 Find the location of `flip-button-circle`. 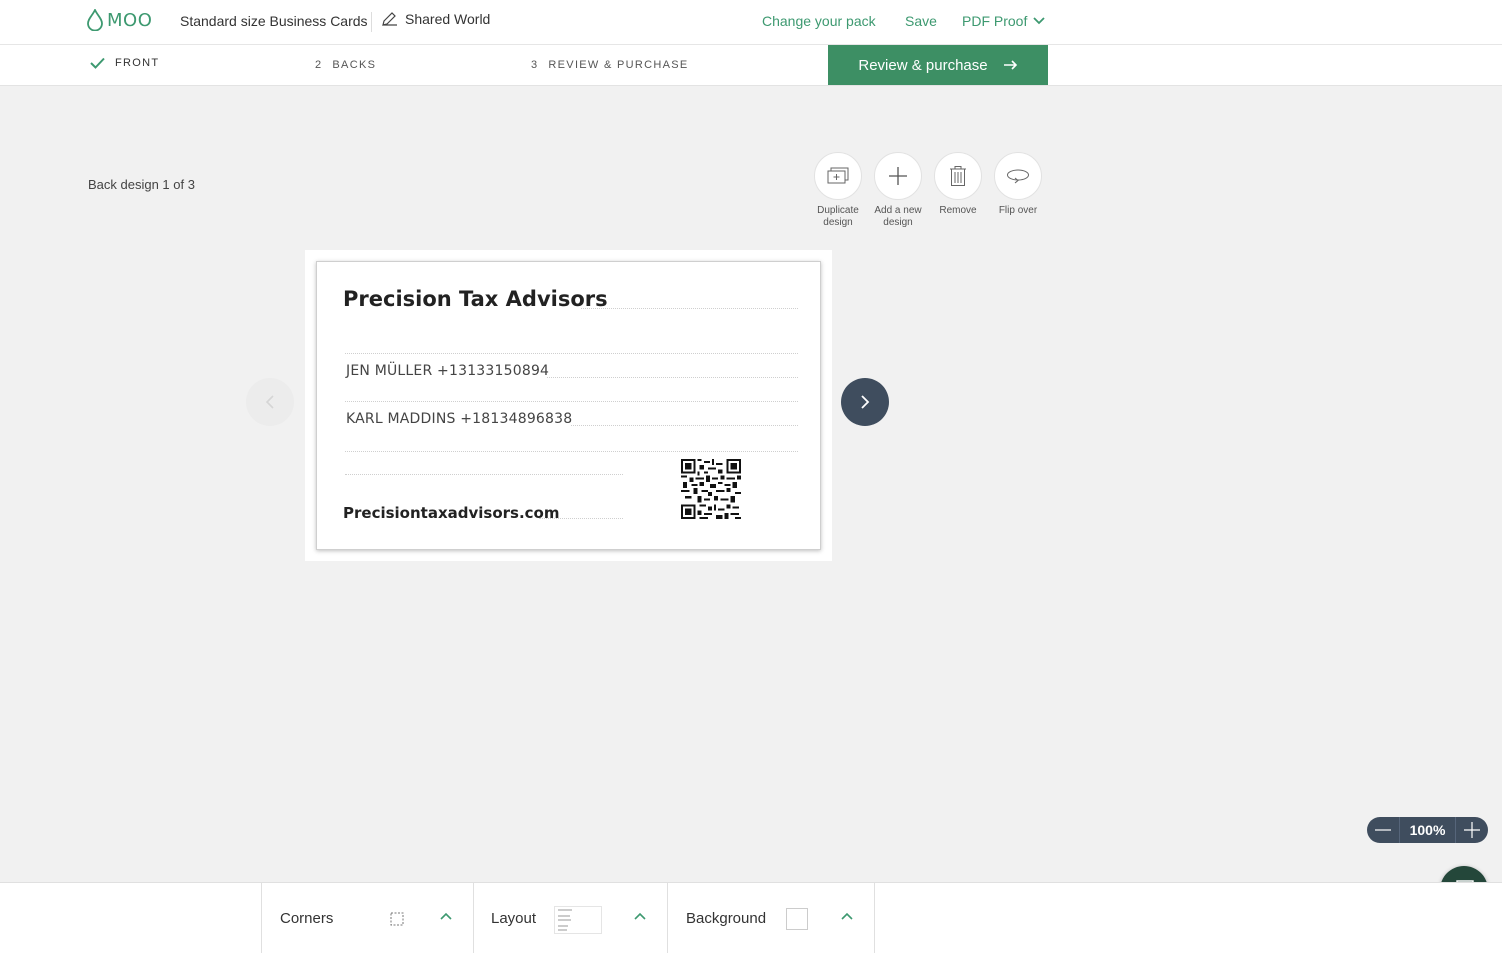

flip-button-circle is located at coordinates (1018, 176).